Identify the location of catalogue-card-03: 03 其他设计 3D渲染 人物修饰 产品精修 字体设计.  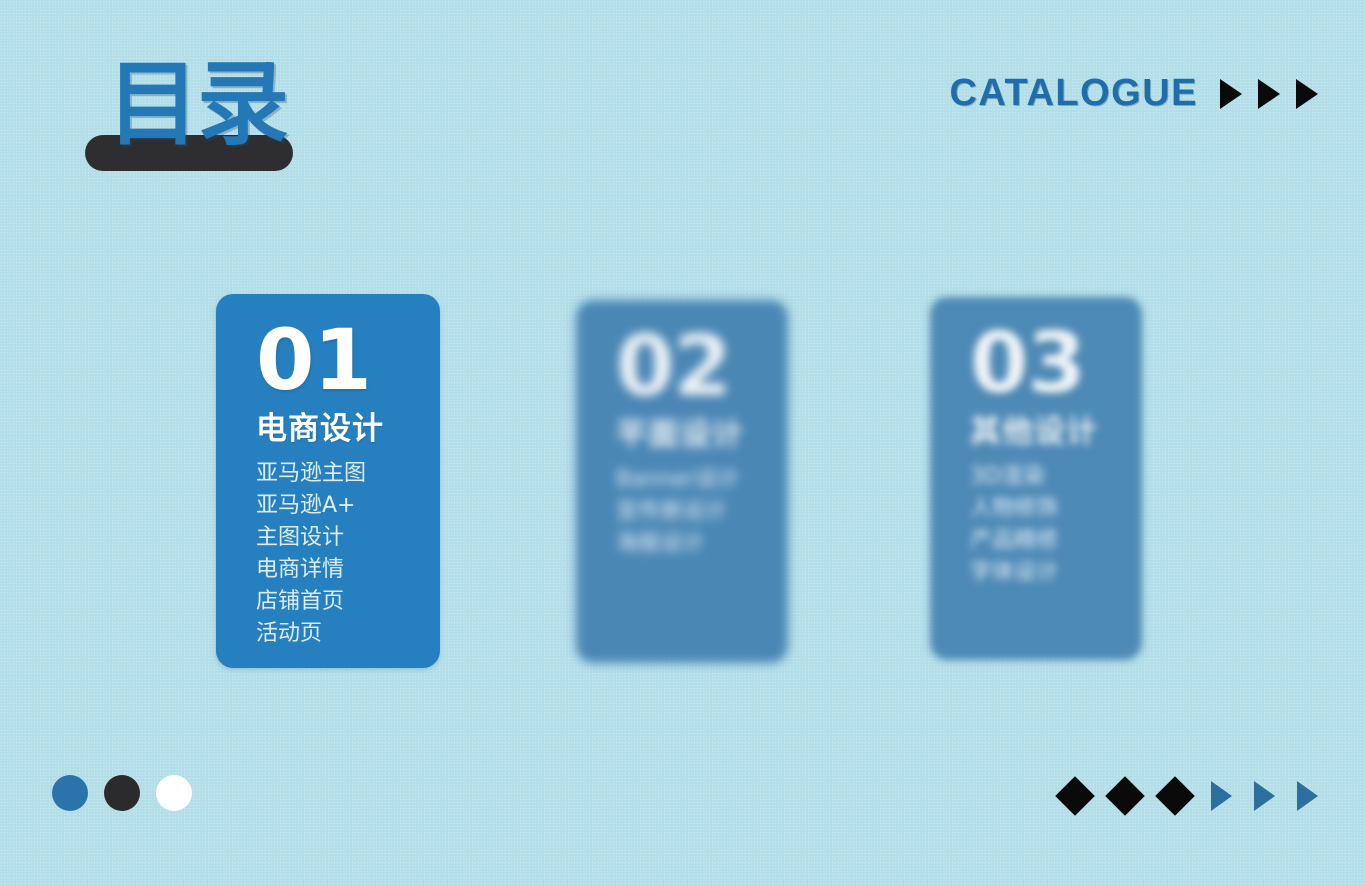
(1036, 478).